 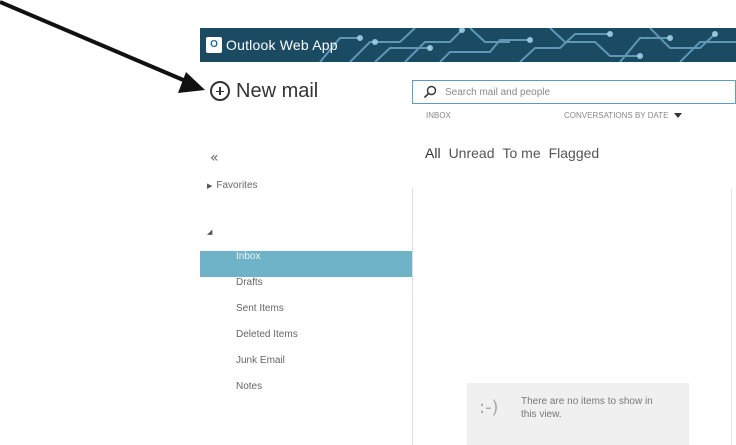 What do you see at coordinates (433, 153) in the screenshot?
I see `filter-all: All` at bounding box center [433, 153].